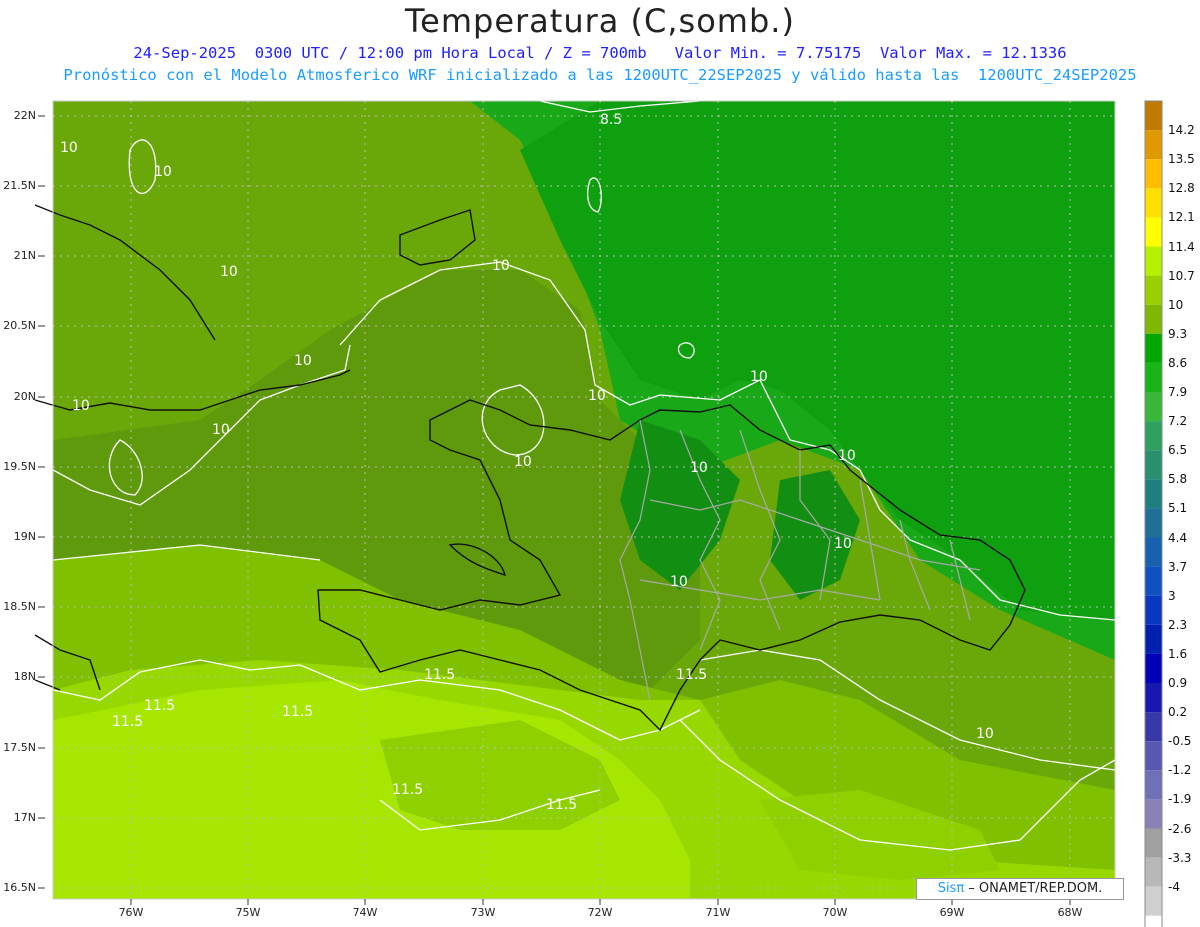 The width and height of the screenshot is (1200, 927). What do you see at coordinates (19, 606) in the screenshot?
I see `lat-label: 18.5N` at bounding box center [19, 606].